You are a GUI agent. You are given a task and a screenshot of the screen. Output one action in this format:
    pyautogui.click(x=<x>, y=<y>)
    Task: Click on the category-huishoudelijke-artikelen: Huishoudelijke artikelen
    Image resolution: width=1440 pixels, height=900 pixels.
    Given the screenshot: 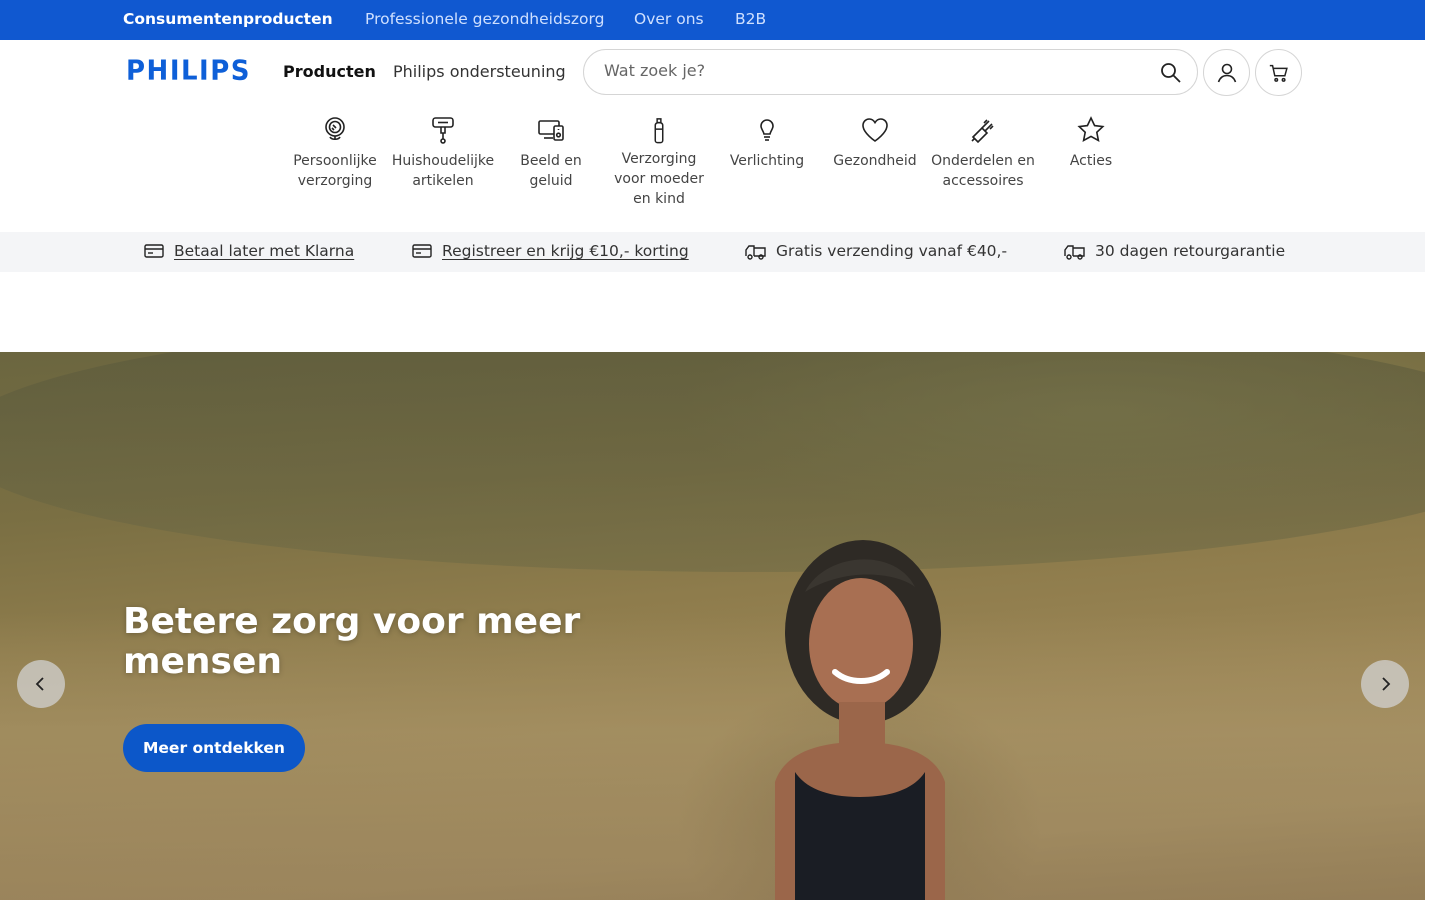 What is the action you would take?
    pyautogui.click(x=443, y=153)
    